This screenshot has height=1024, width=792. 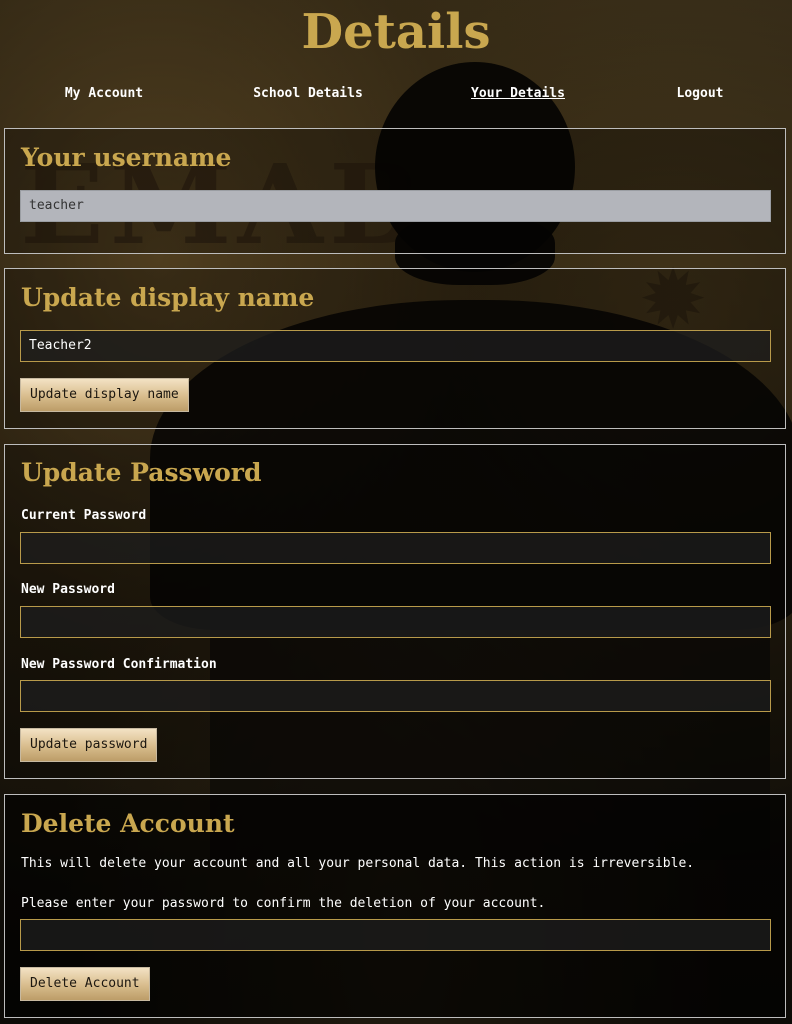 What do you see at coordinates (395, 548) in the screenshot?
I see `current-password-input` at bounding box center [395, 548].